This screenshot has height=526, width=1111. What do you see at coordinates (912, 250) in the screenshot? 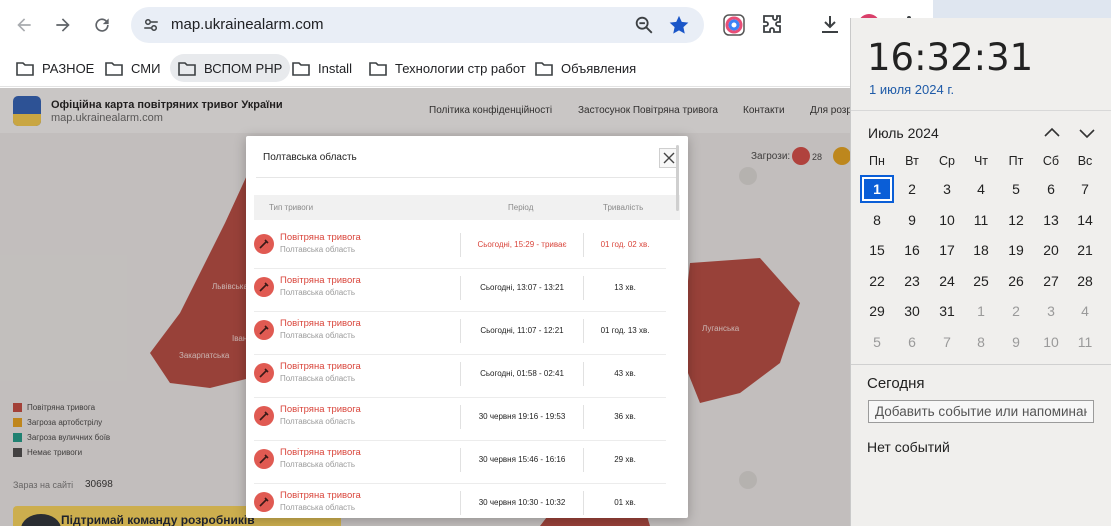
I see `calendar-day: 16` at bounding box center [912, 250].